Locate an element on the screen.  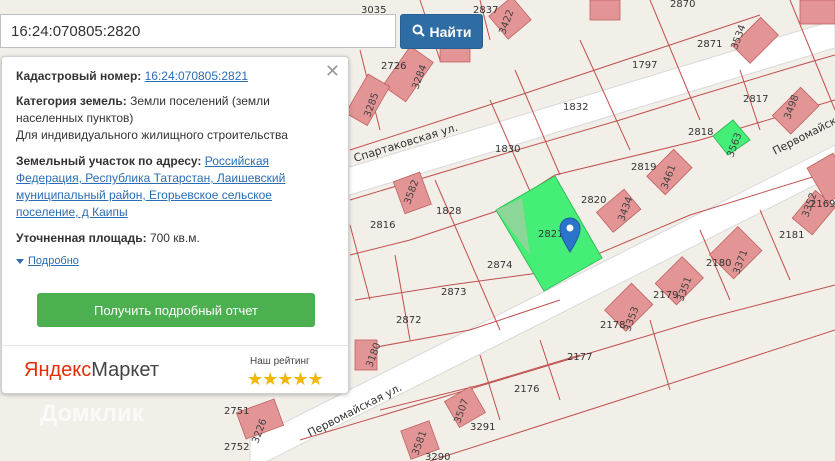
parcel-number: 3291 is located at coordinates (482, 427).